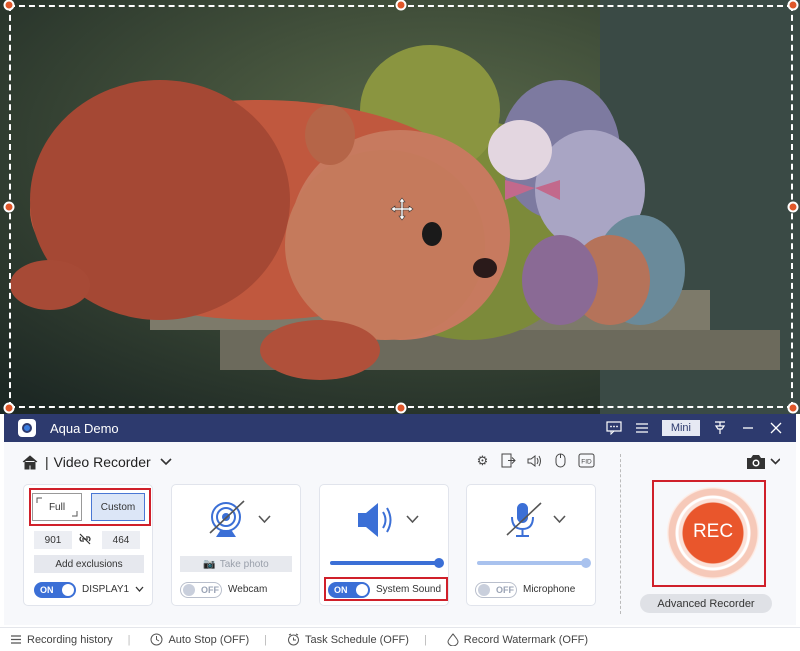  I want to click on take-photo-camera-icon: 📷, so click(209, 564).